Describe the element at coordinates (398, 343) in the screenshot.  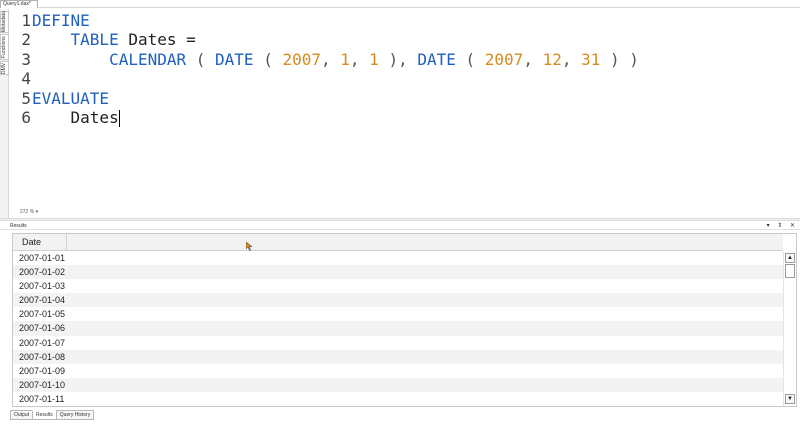
I see `table-row: 2007-01-07` at that location.